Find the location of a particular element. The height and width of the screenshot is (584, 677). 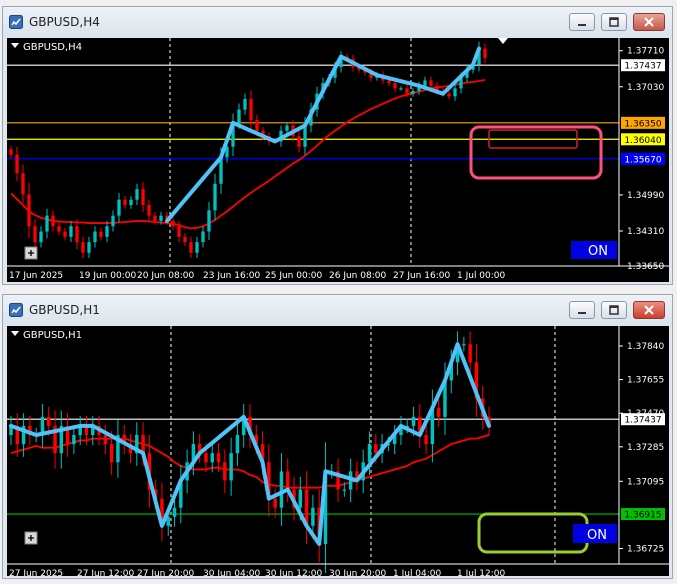

symbol-label-h1: GBPUSD,H1 is located at coordinates (52, 335).